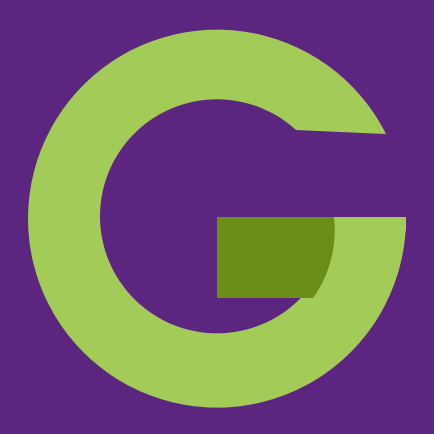 Image resolution: width=434 pixels, height=434 pixels. What do you see at coordinates (276, 257) in the screenshot?
I see `g-inner-square` at bounding box center [276, 257].